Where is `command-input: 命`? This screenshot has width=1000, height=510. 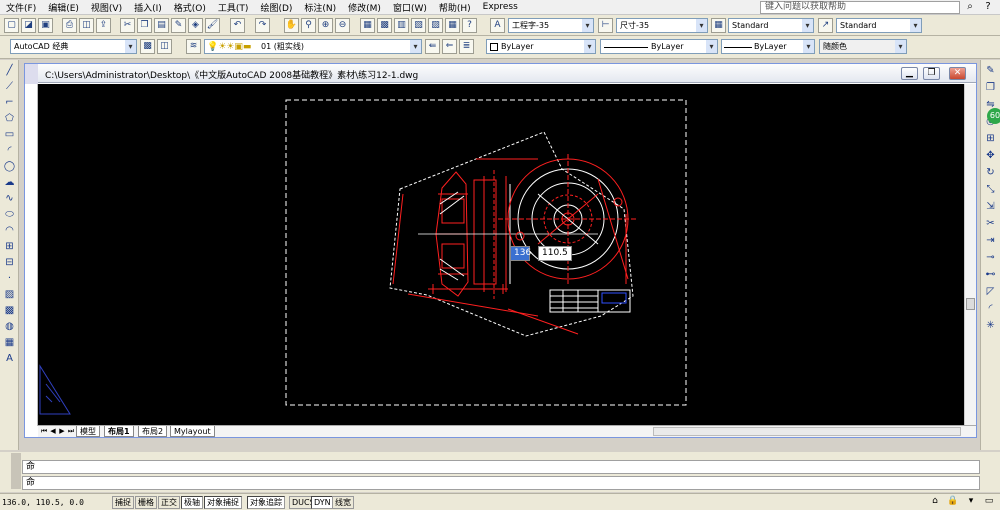 command-input: 命 is located at coordinates (501, 483).